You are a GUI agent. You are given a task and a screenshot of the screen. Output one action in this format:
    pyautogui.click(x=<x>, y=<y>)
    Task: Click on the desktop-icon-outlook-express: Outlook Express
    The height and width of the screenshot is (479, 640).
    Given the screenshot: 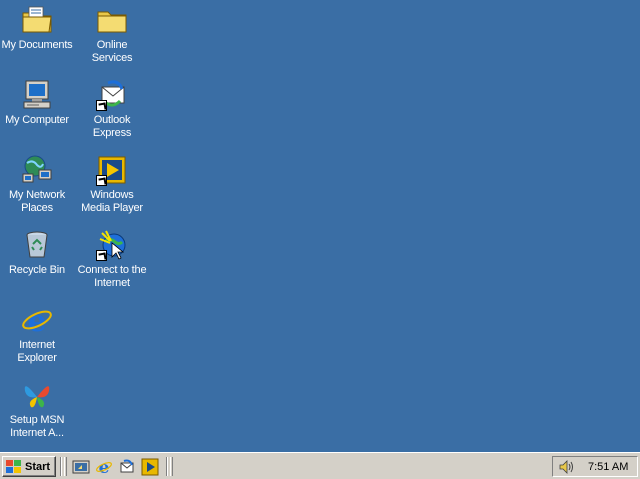 What is the action you would take?
    pyautogui.click(x=112, y=112)
    